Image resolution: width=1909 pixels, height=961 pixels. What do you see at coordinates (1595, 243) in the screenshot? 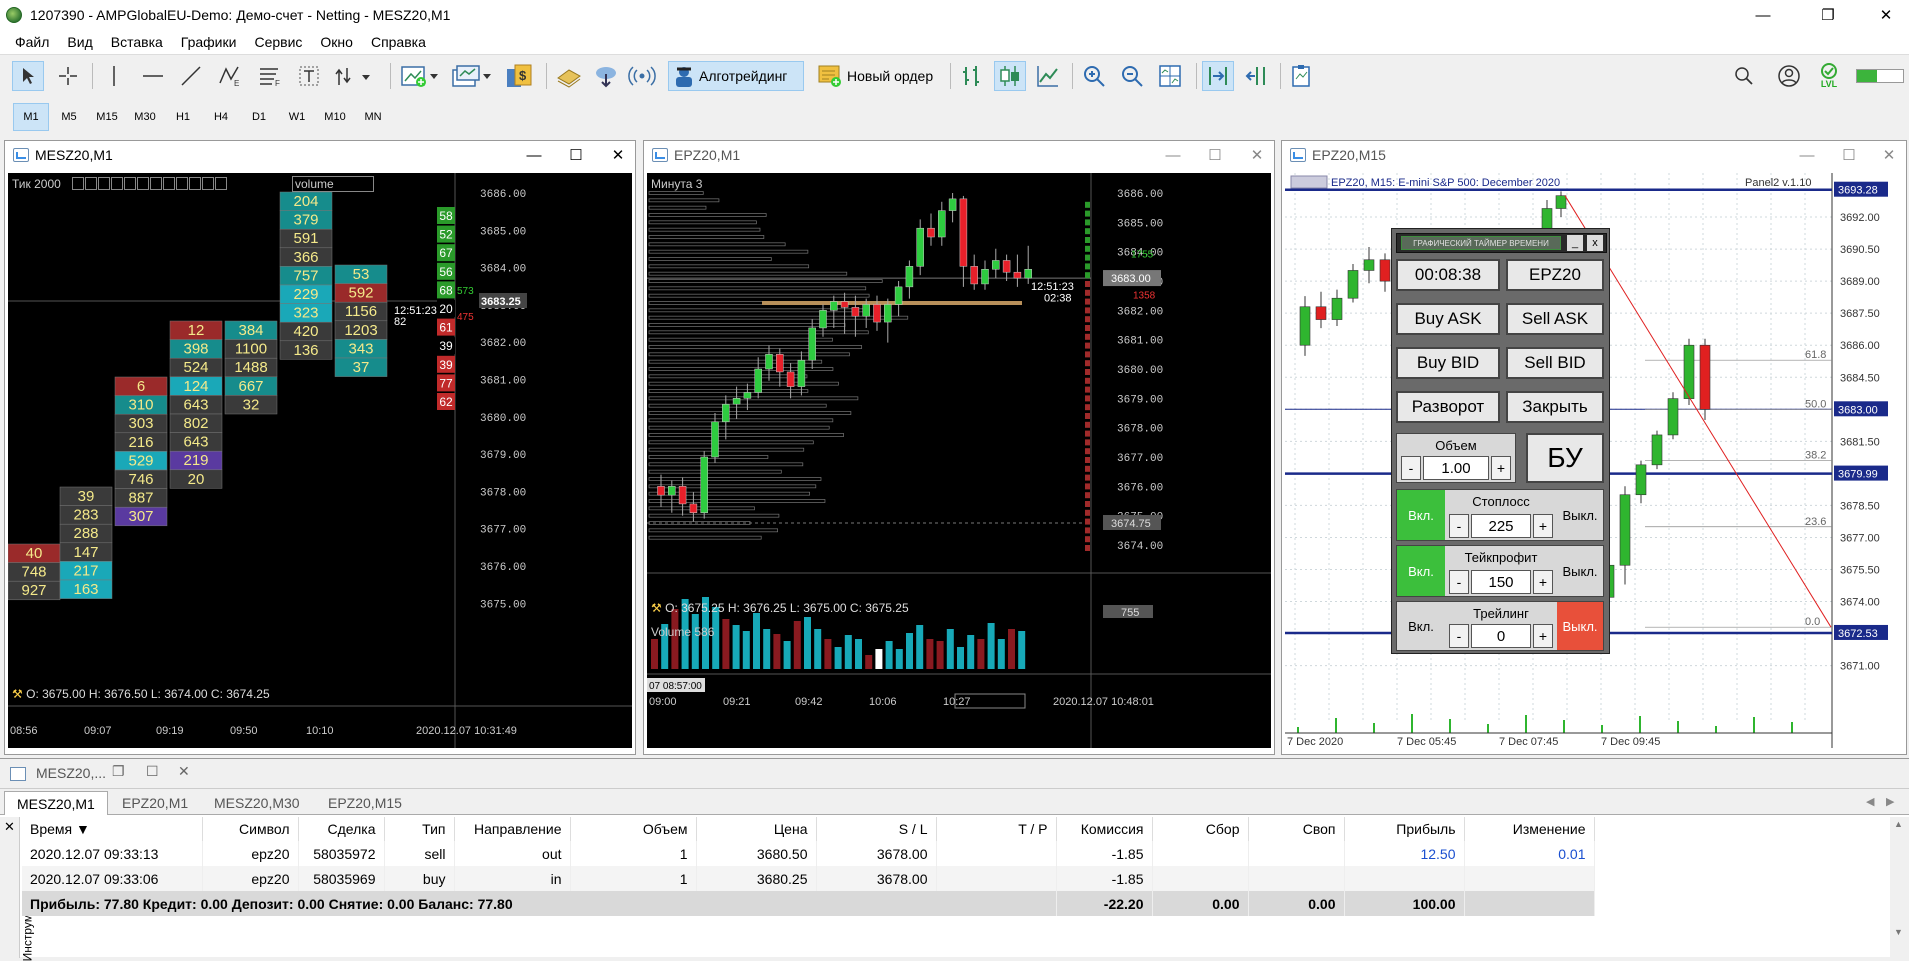
I see `panel-close-button: x` at bounding box center [1595, 243].